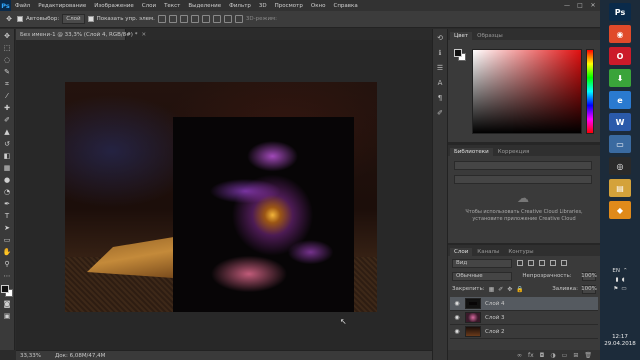 Image resolution: width=640 pixels, height=360 pixels. Describe the element at coordinates (567, 5) in the screenshot. I see `minimize-button: —` at that location.